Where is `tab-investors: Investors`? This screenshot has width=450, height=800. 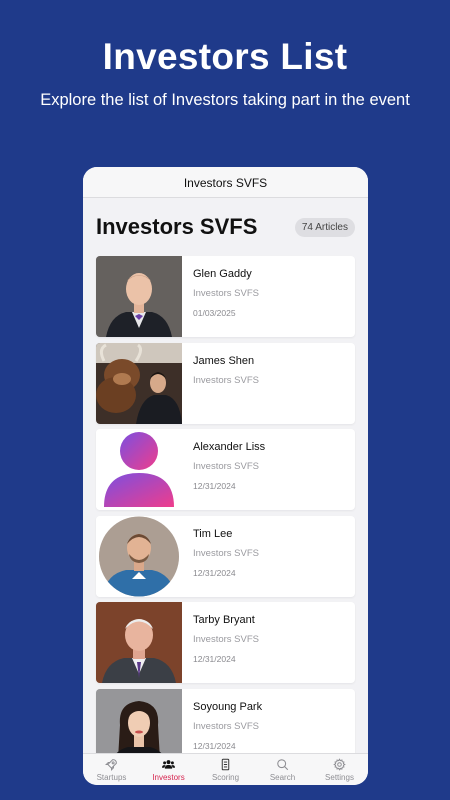 tab-investors: Investors is located at coordinates (168, 769).